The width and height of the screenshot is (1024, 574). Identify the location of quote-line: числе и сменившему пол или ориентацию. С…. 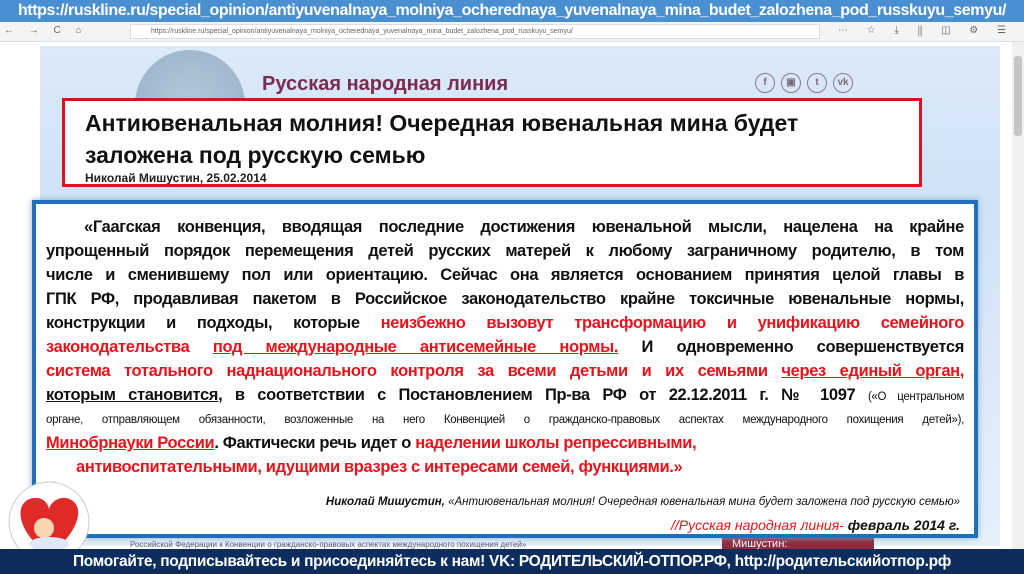
(505, 275).